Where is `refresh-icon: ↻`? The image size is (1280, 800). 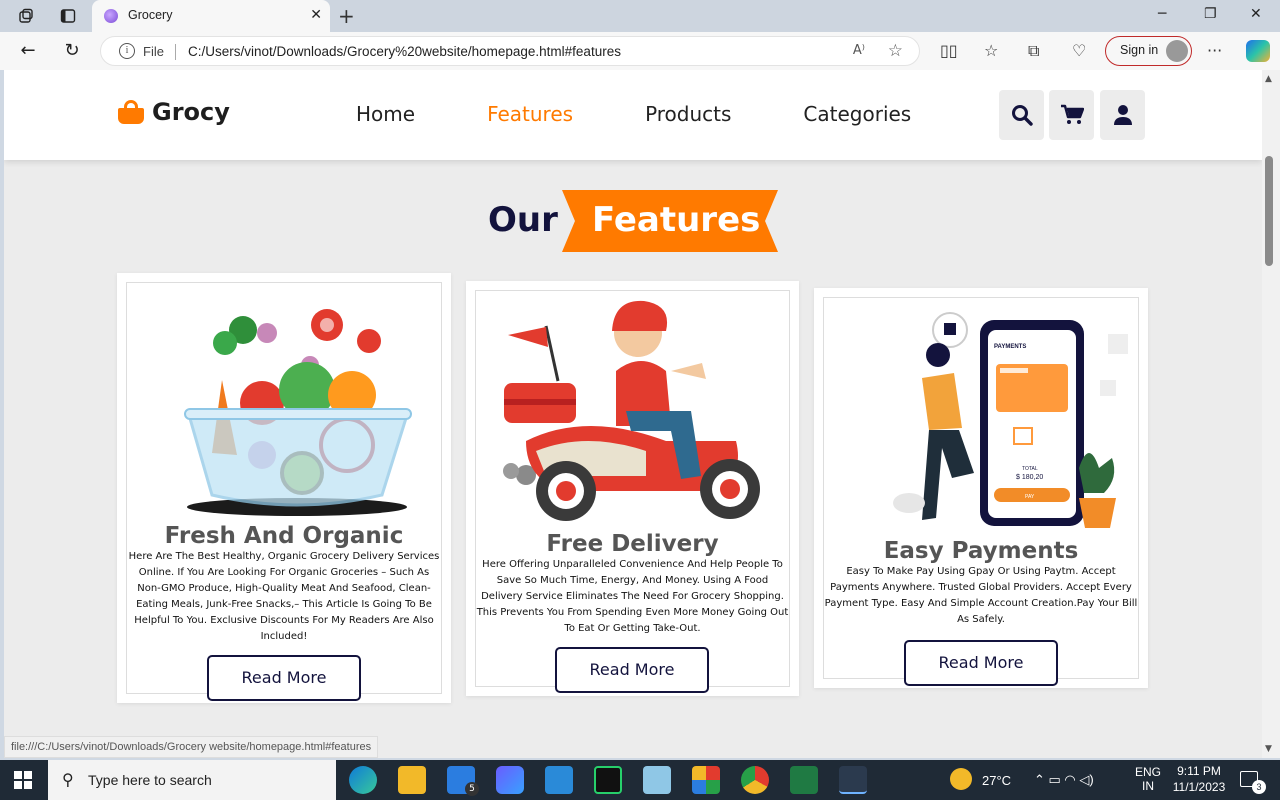
refresh-icon: ↻ is located at coordinates (72, 50).